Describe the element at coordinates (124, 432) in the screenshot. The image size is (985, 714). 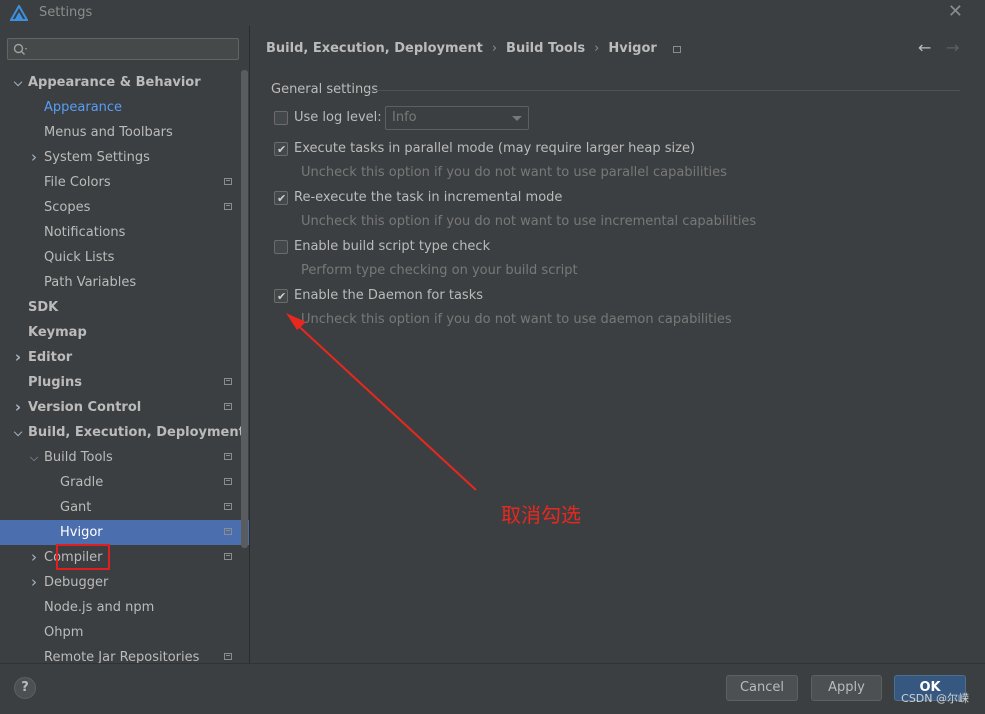
I see `sidebar-item-build-execution-deployment: ⌵ Build, Execution, Deployment` at that location.